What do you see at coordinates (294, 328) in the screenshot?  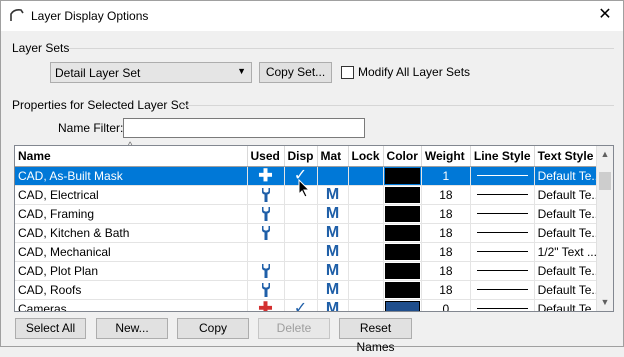 I see `delete-button: Delete` at bounding box center [294, 328].